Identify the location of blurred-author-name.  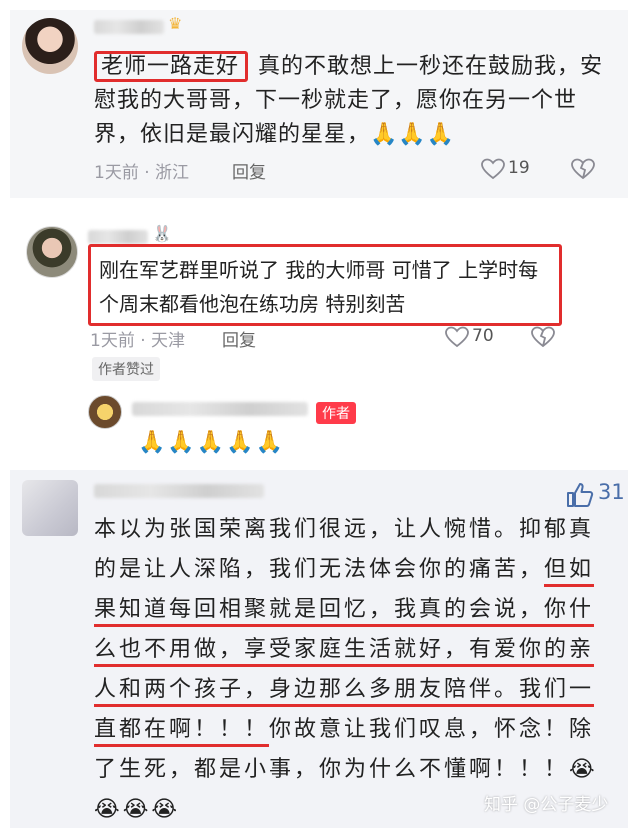
(220, 409).